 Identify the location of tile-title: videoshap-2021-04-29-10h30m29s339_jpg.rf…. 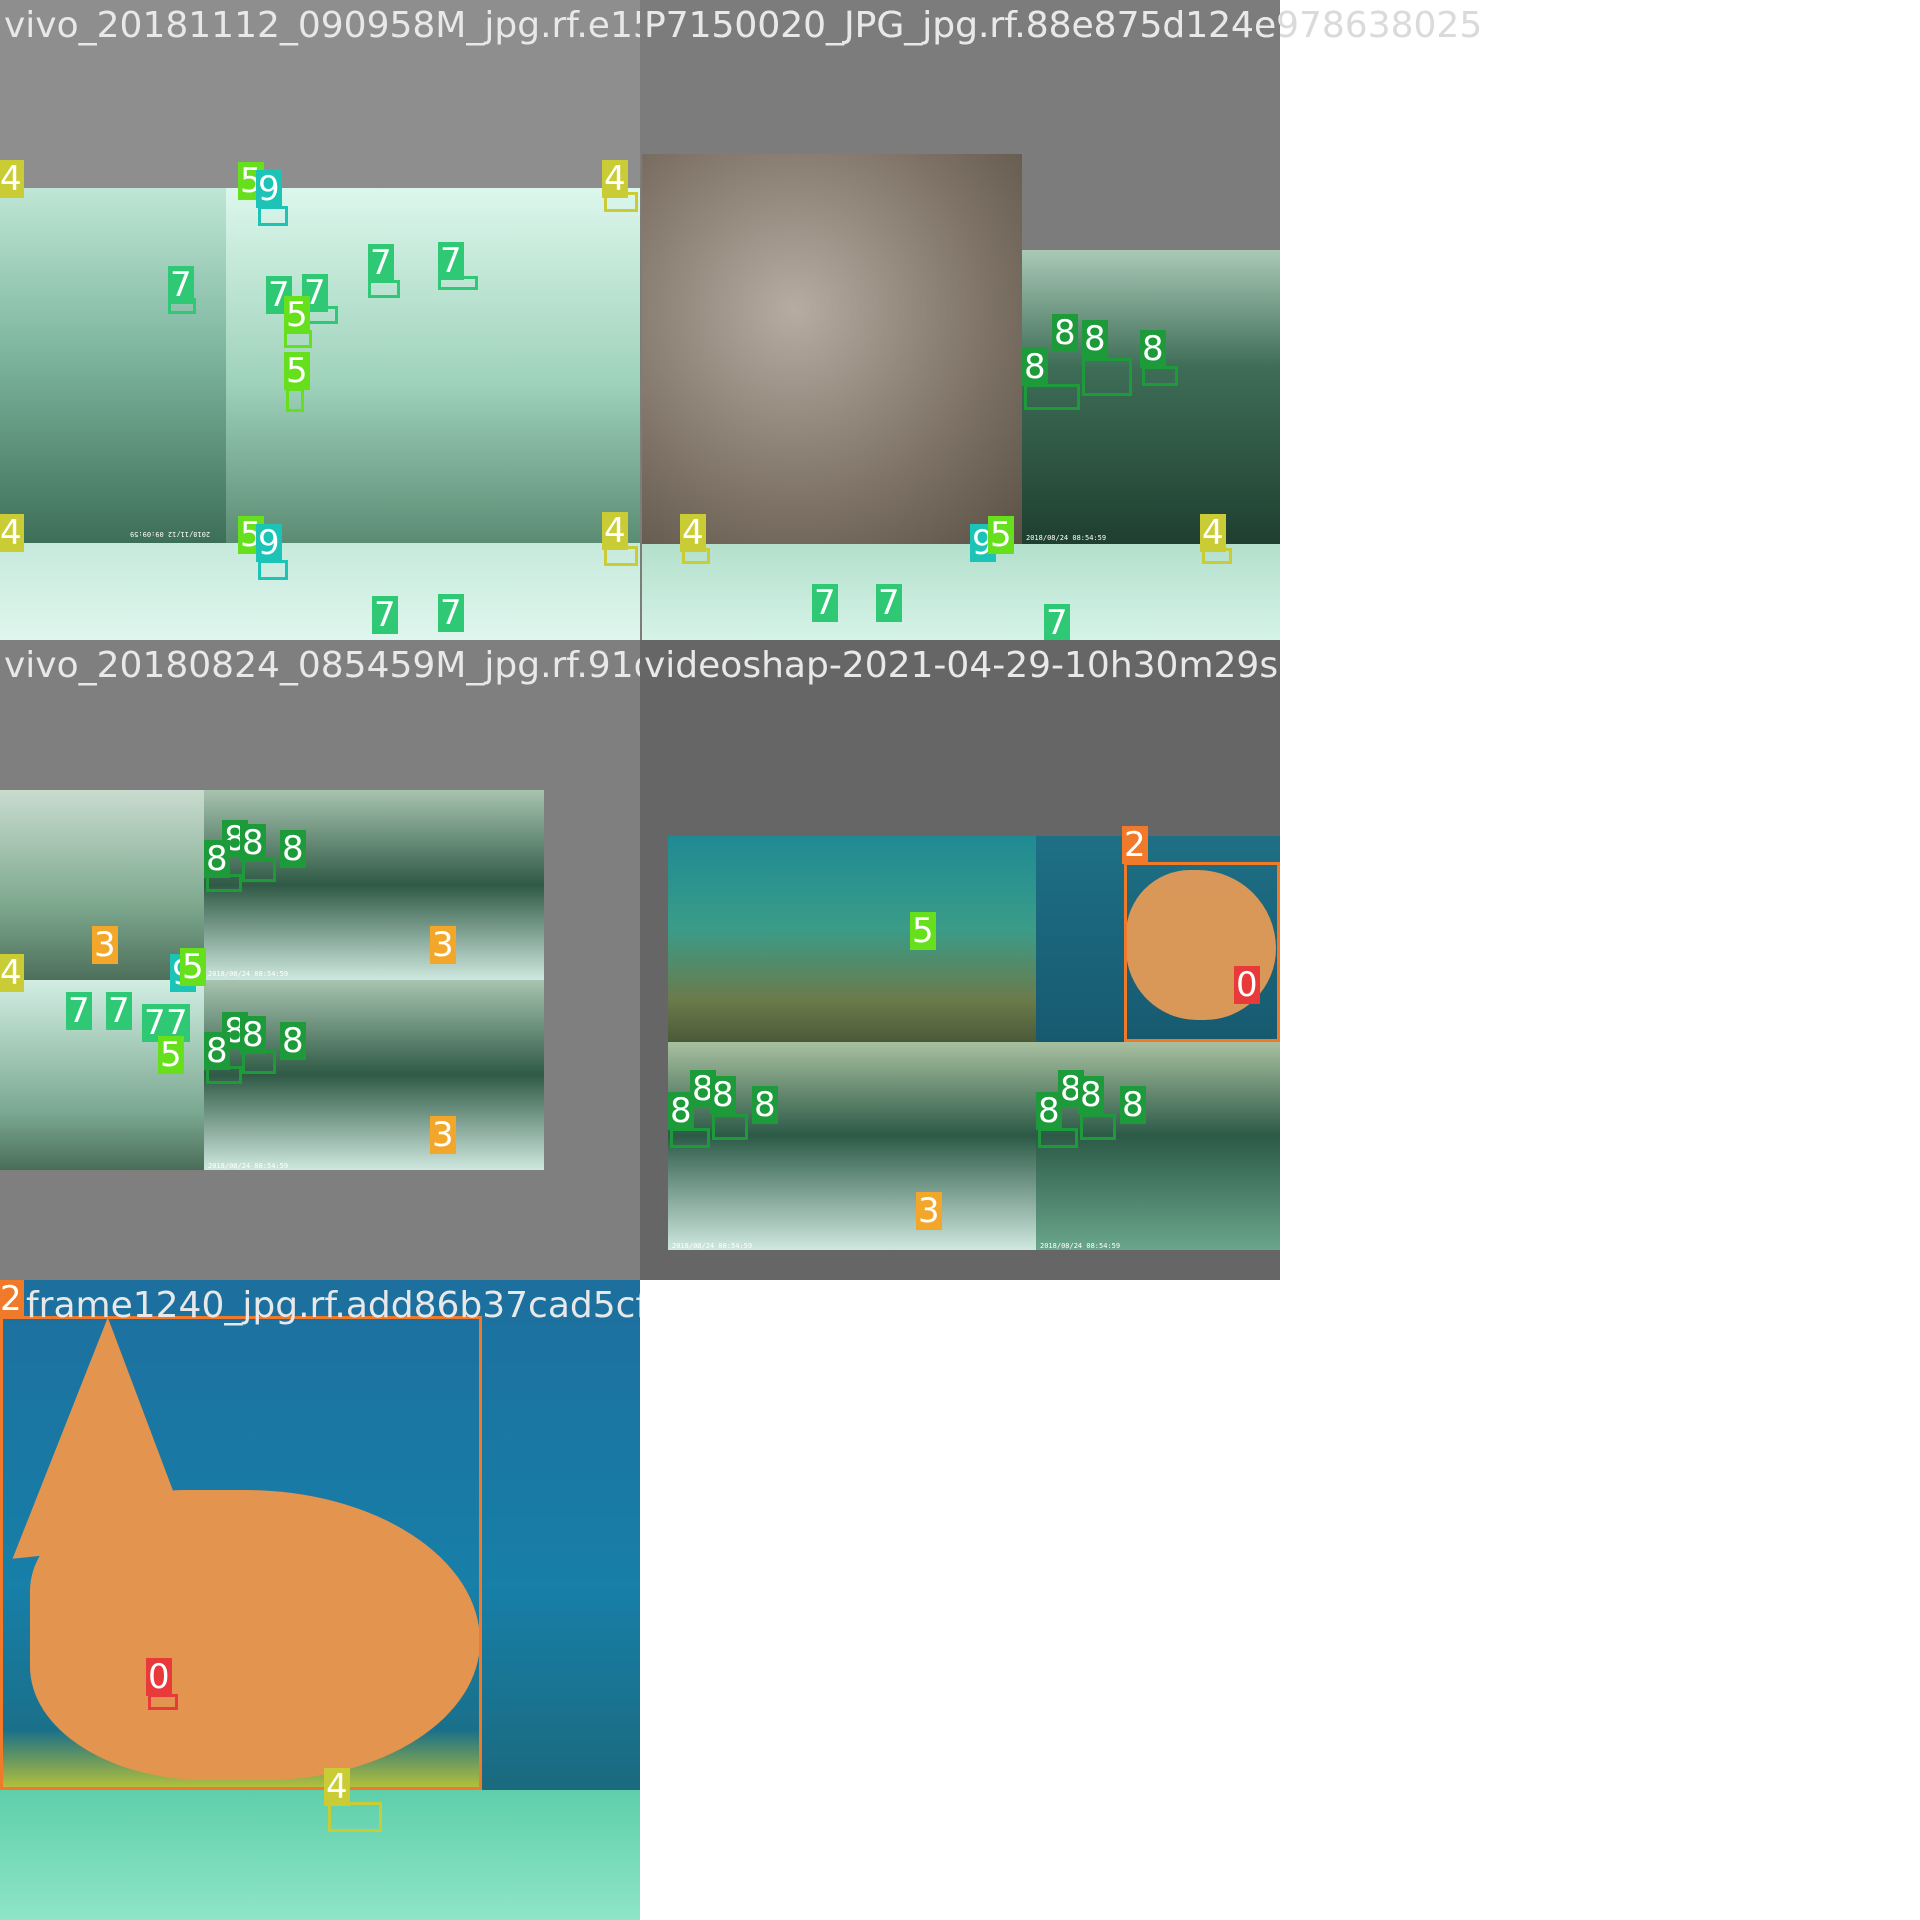
(962, 665).